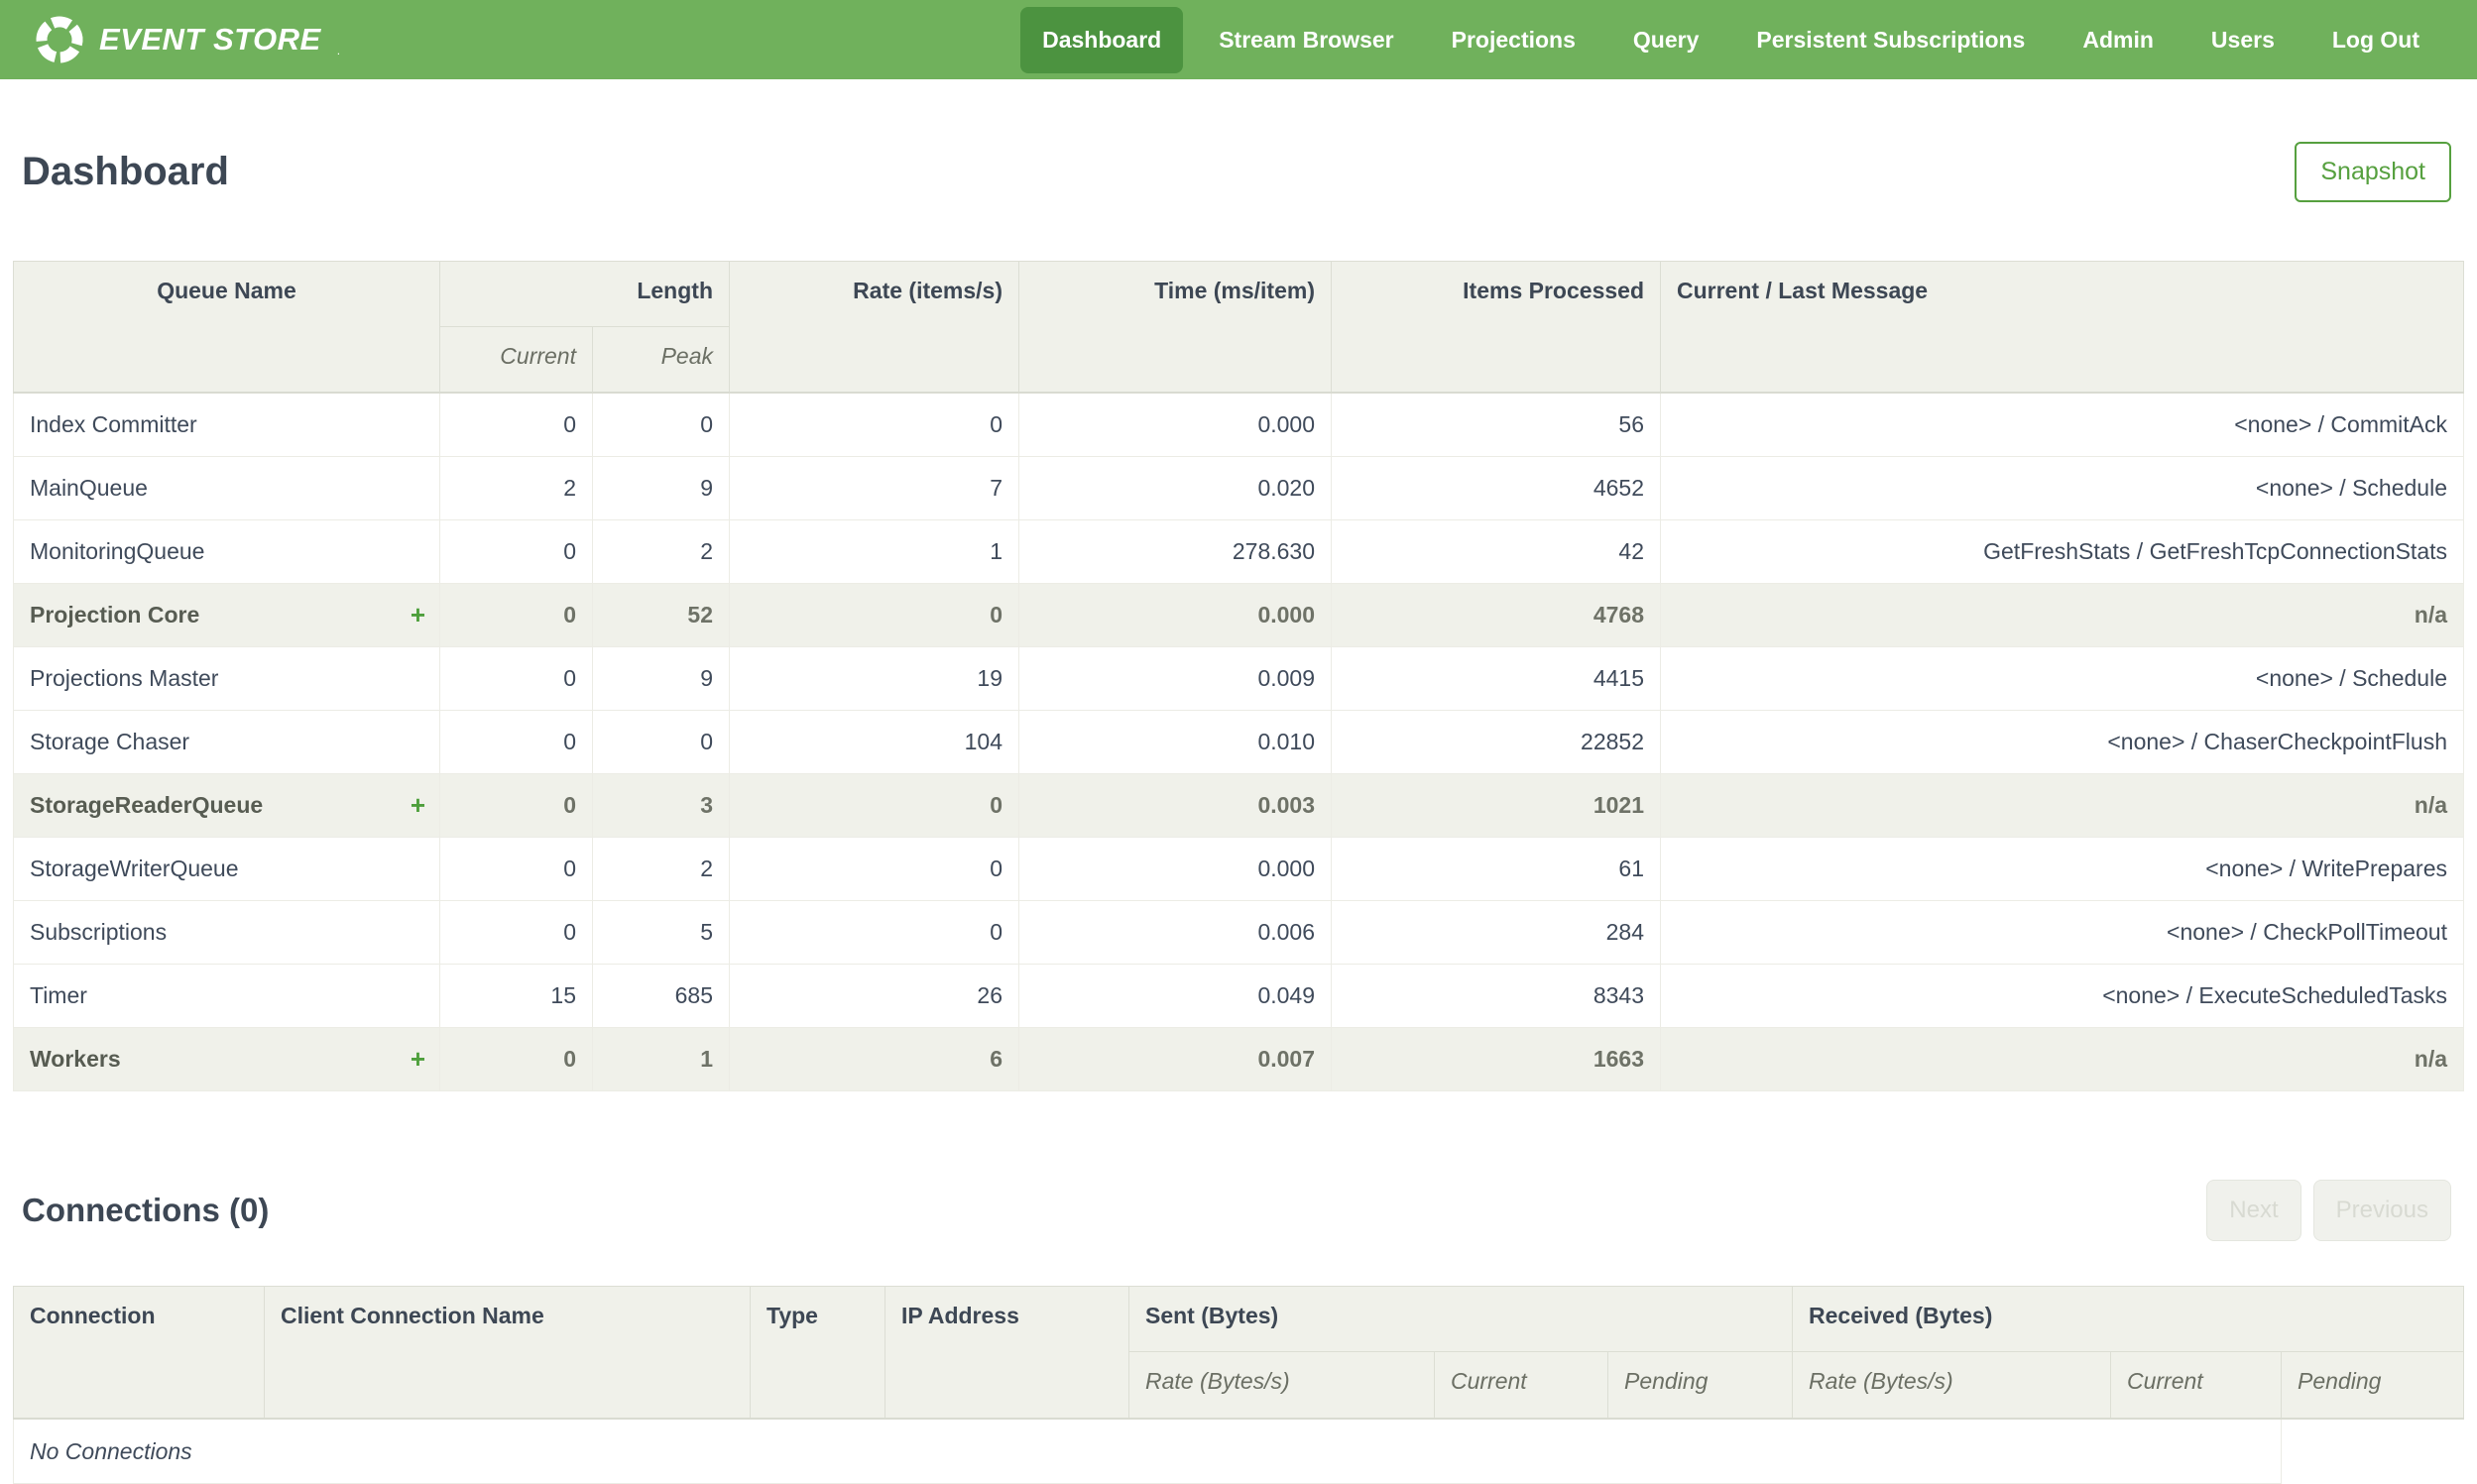 The height and width of the screenshot is (1484, 2477). I want to click on queue-items-processed: 42, so click(1496, 551).